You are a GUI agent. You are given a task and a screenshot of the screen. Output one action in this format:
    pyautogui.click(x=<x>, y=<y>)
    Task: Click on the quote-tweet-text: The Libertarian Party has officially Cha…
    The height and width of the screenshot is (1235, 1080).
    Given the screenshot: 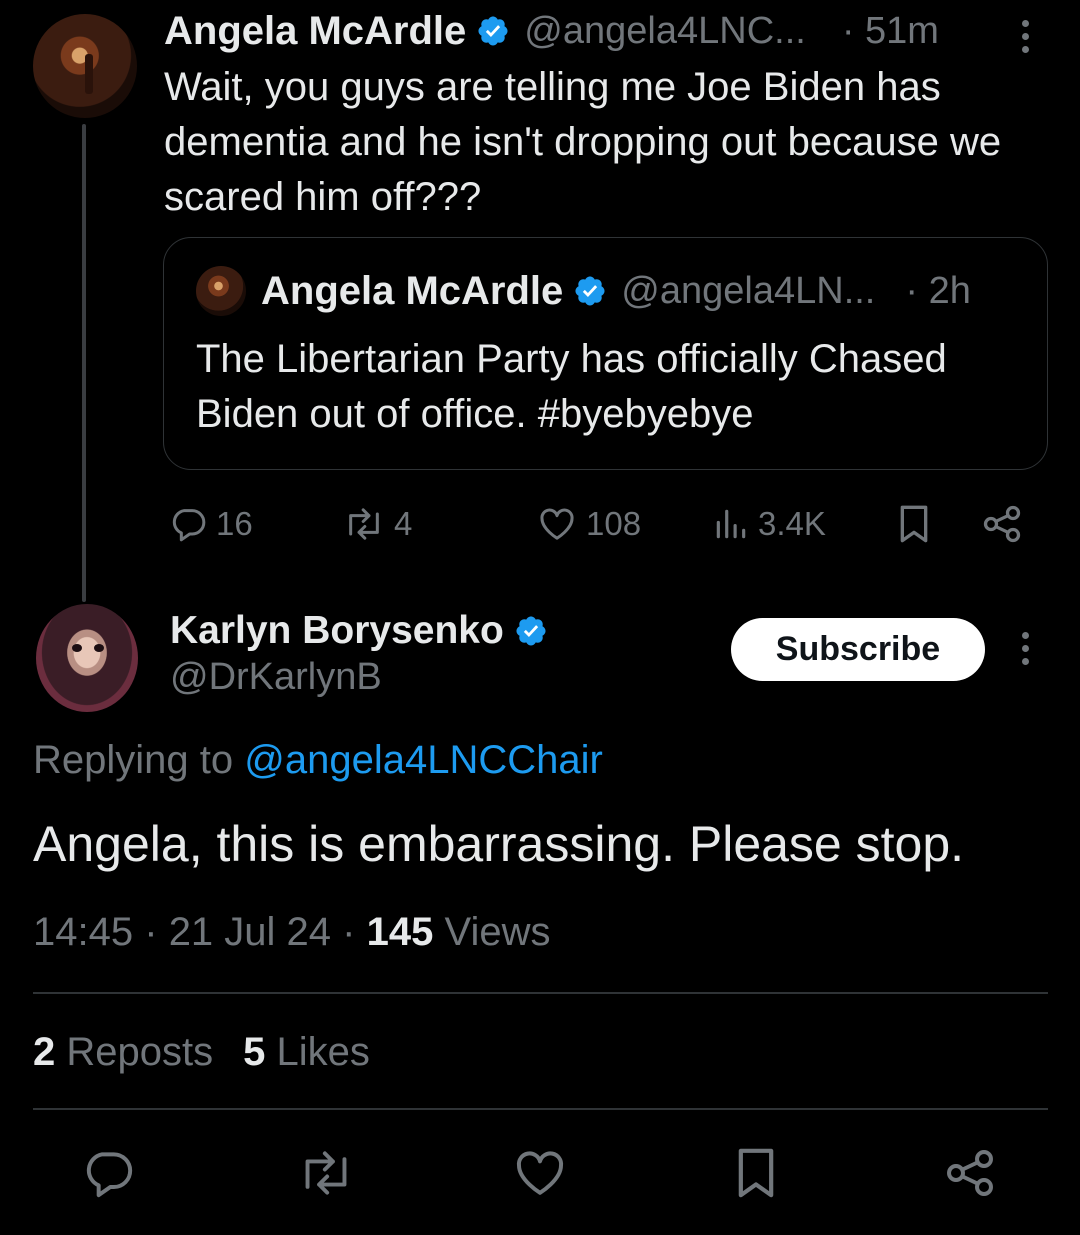 What is the action you would take?
    pyautogui.click(x=571, y=386)
    